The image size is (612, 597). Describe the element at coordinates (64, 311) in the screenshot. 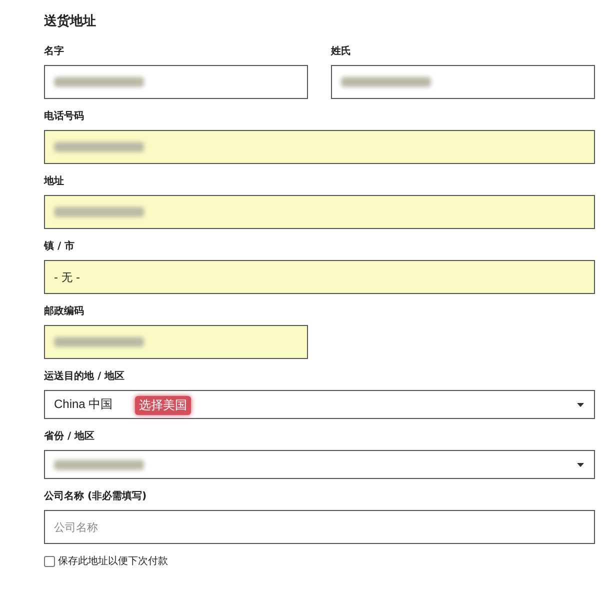

I see `field-label: 邮政编码` at that location.